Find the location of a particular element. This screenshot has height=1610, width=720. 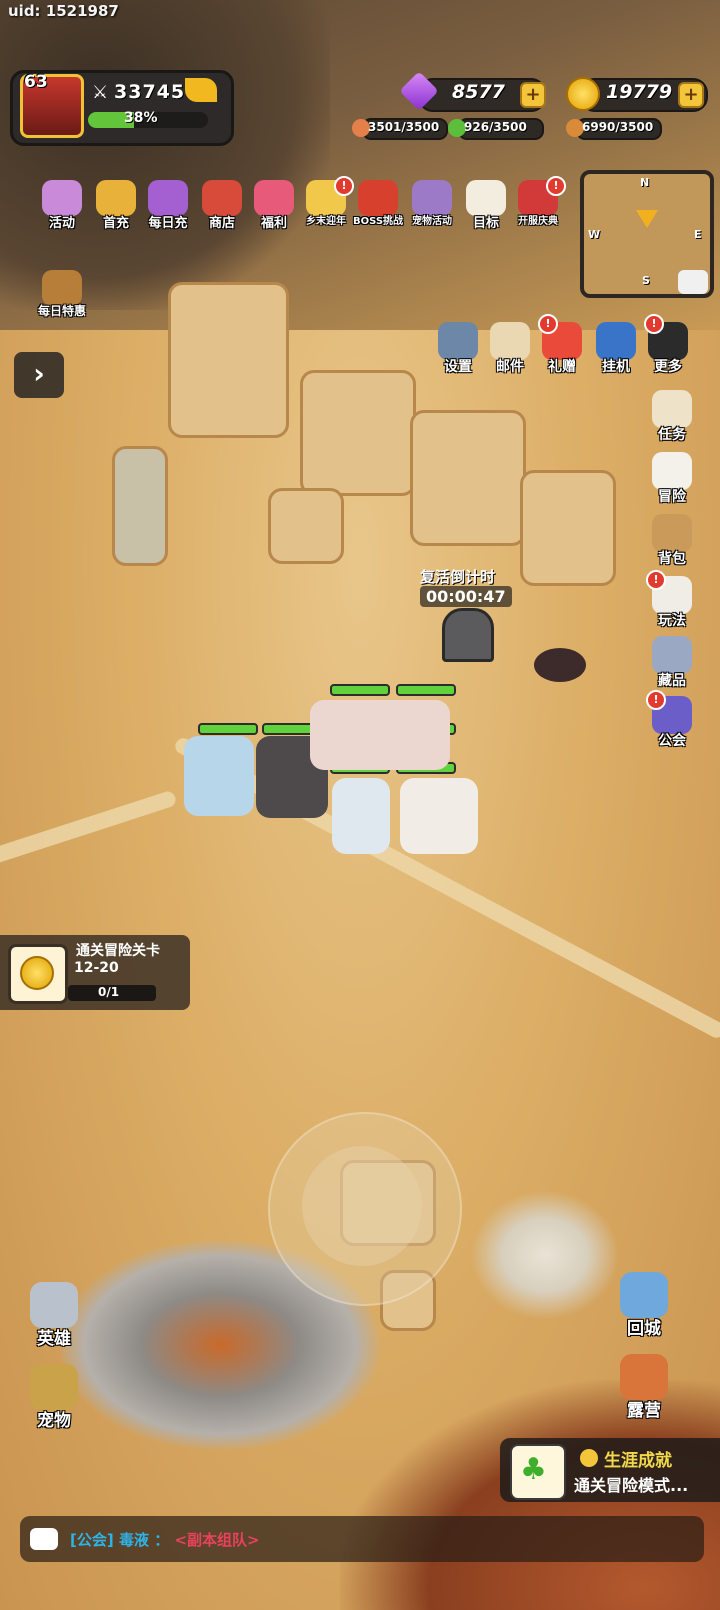

player-level: 63 is located at coordinates (36, 82).